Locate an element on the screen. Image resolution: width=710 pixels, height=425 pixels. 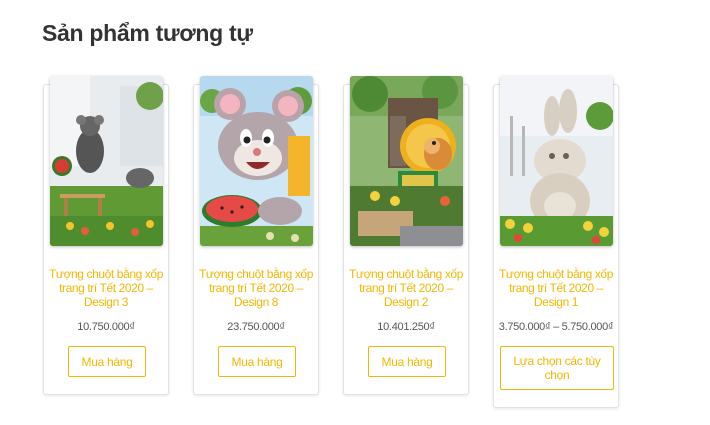
product-price: 10.401.250₫ is located at coordinates (406, 327).